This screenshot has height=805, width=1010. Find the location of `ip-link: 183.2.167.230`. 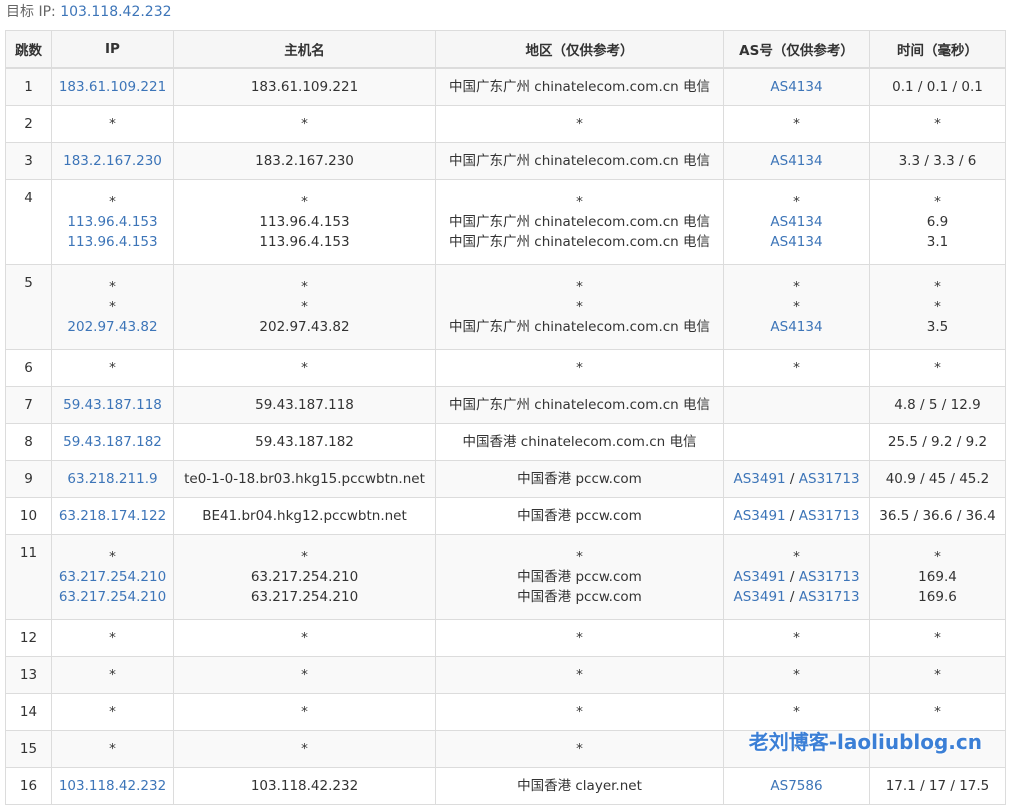

ip-link: 183.2.167.230 is located at coordinates (112, 161).